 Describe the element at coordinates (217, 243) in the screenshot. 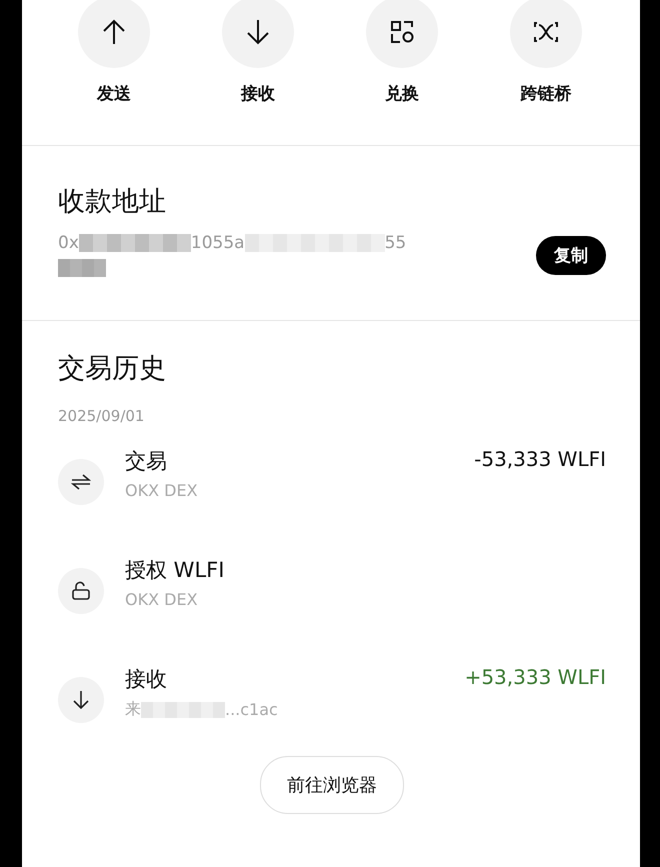

I see `address-text: 1055a` at that location.